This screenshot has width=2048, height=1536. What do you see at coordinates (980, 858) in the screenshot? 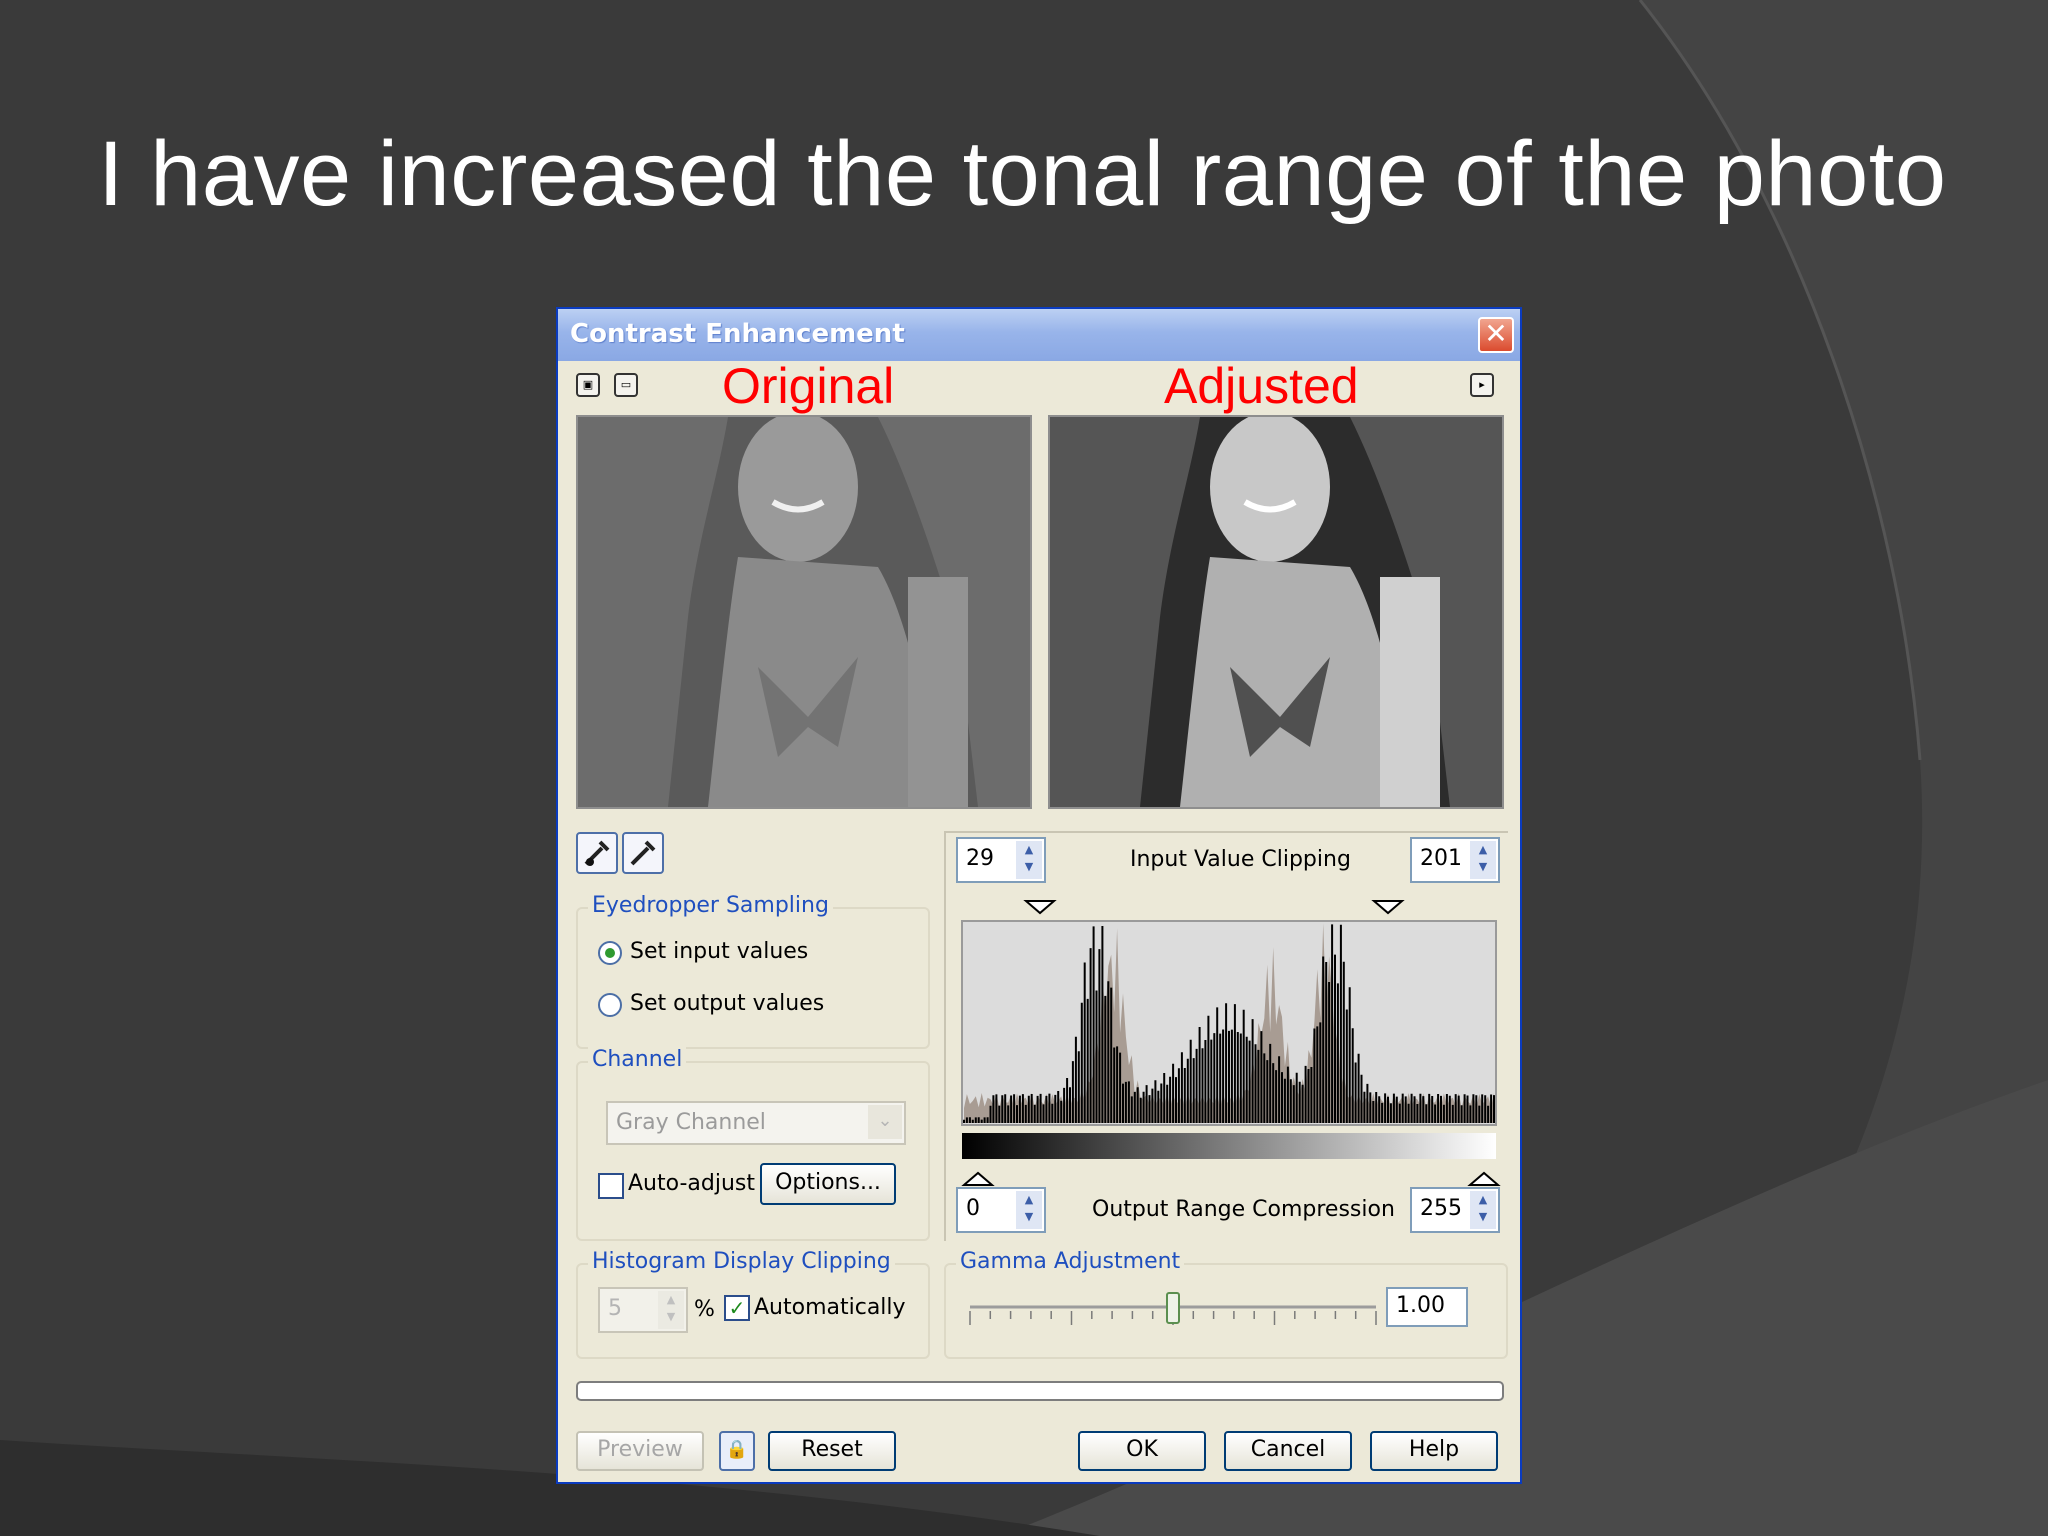
I see `input-low-value: 29` at bounding box center [980, 858].